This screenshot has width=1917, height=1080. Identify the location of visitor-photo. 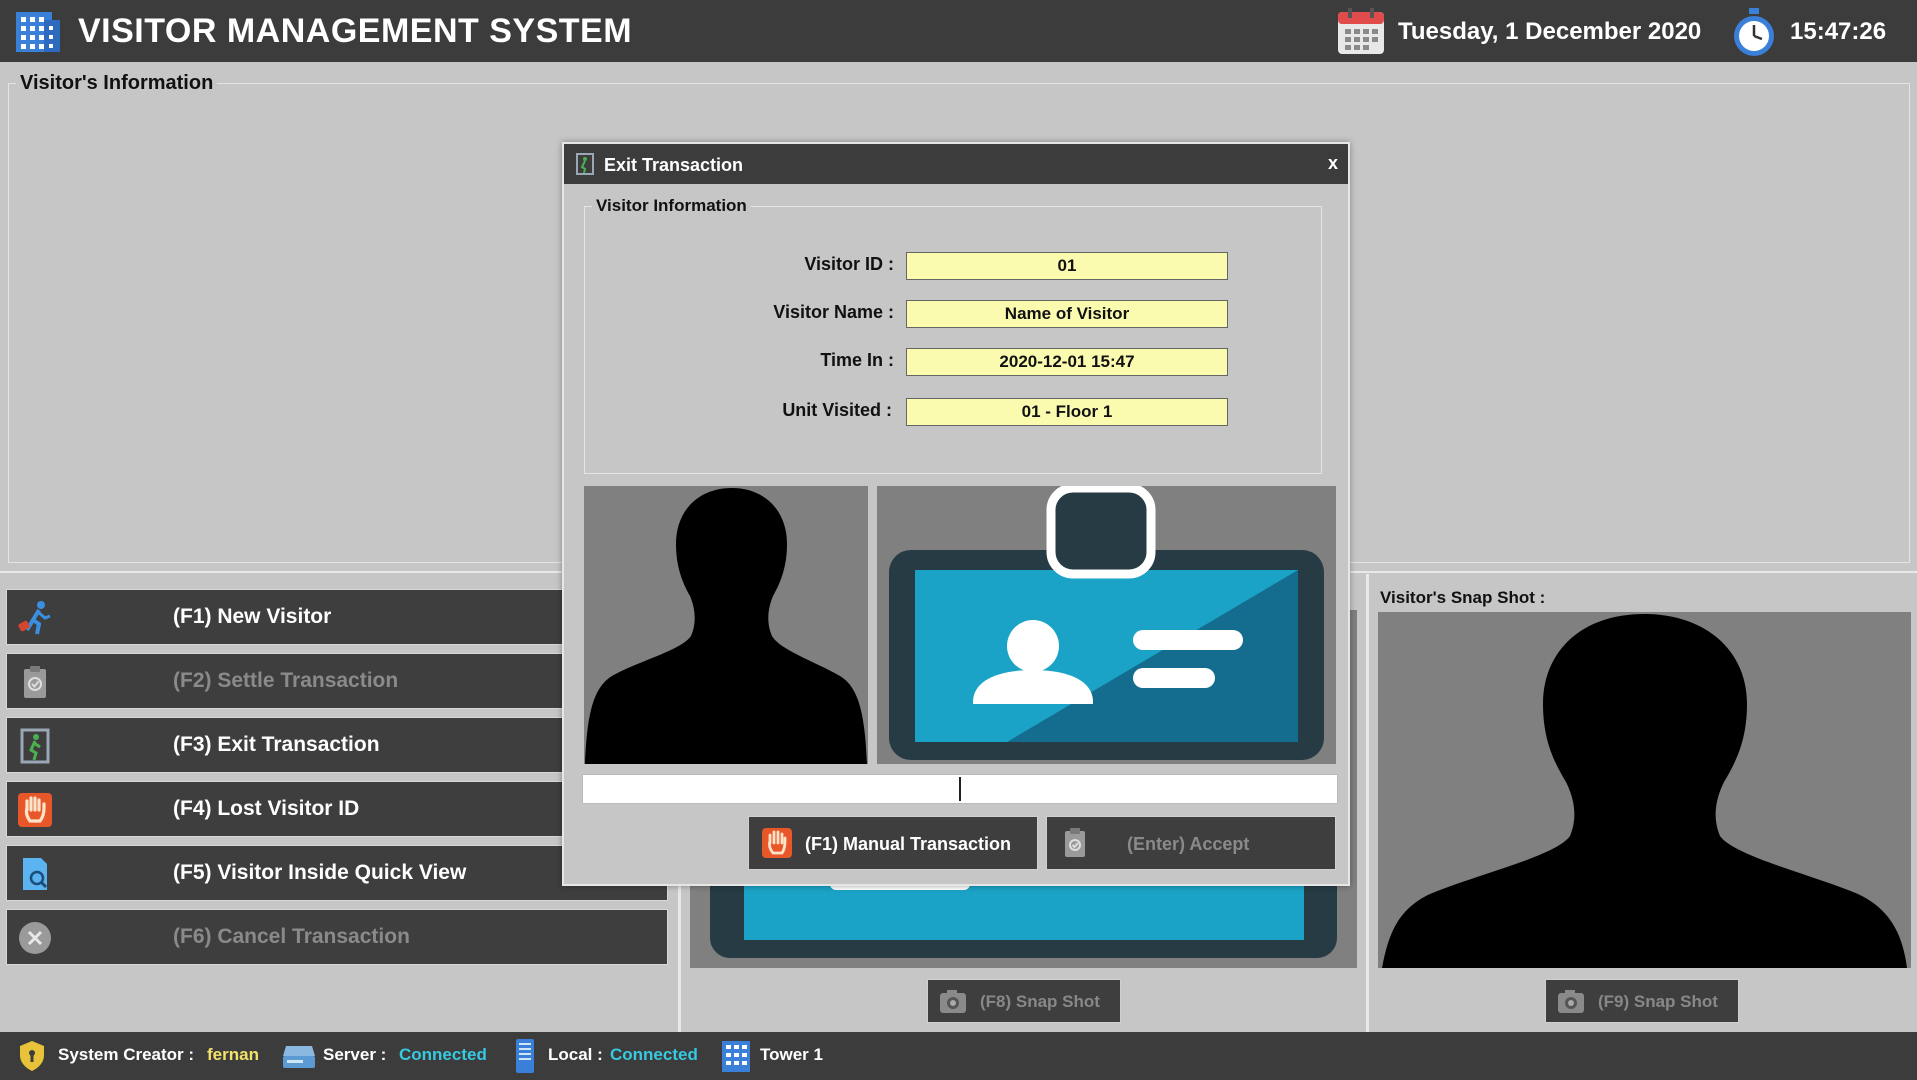
(726, 625).